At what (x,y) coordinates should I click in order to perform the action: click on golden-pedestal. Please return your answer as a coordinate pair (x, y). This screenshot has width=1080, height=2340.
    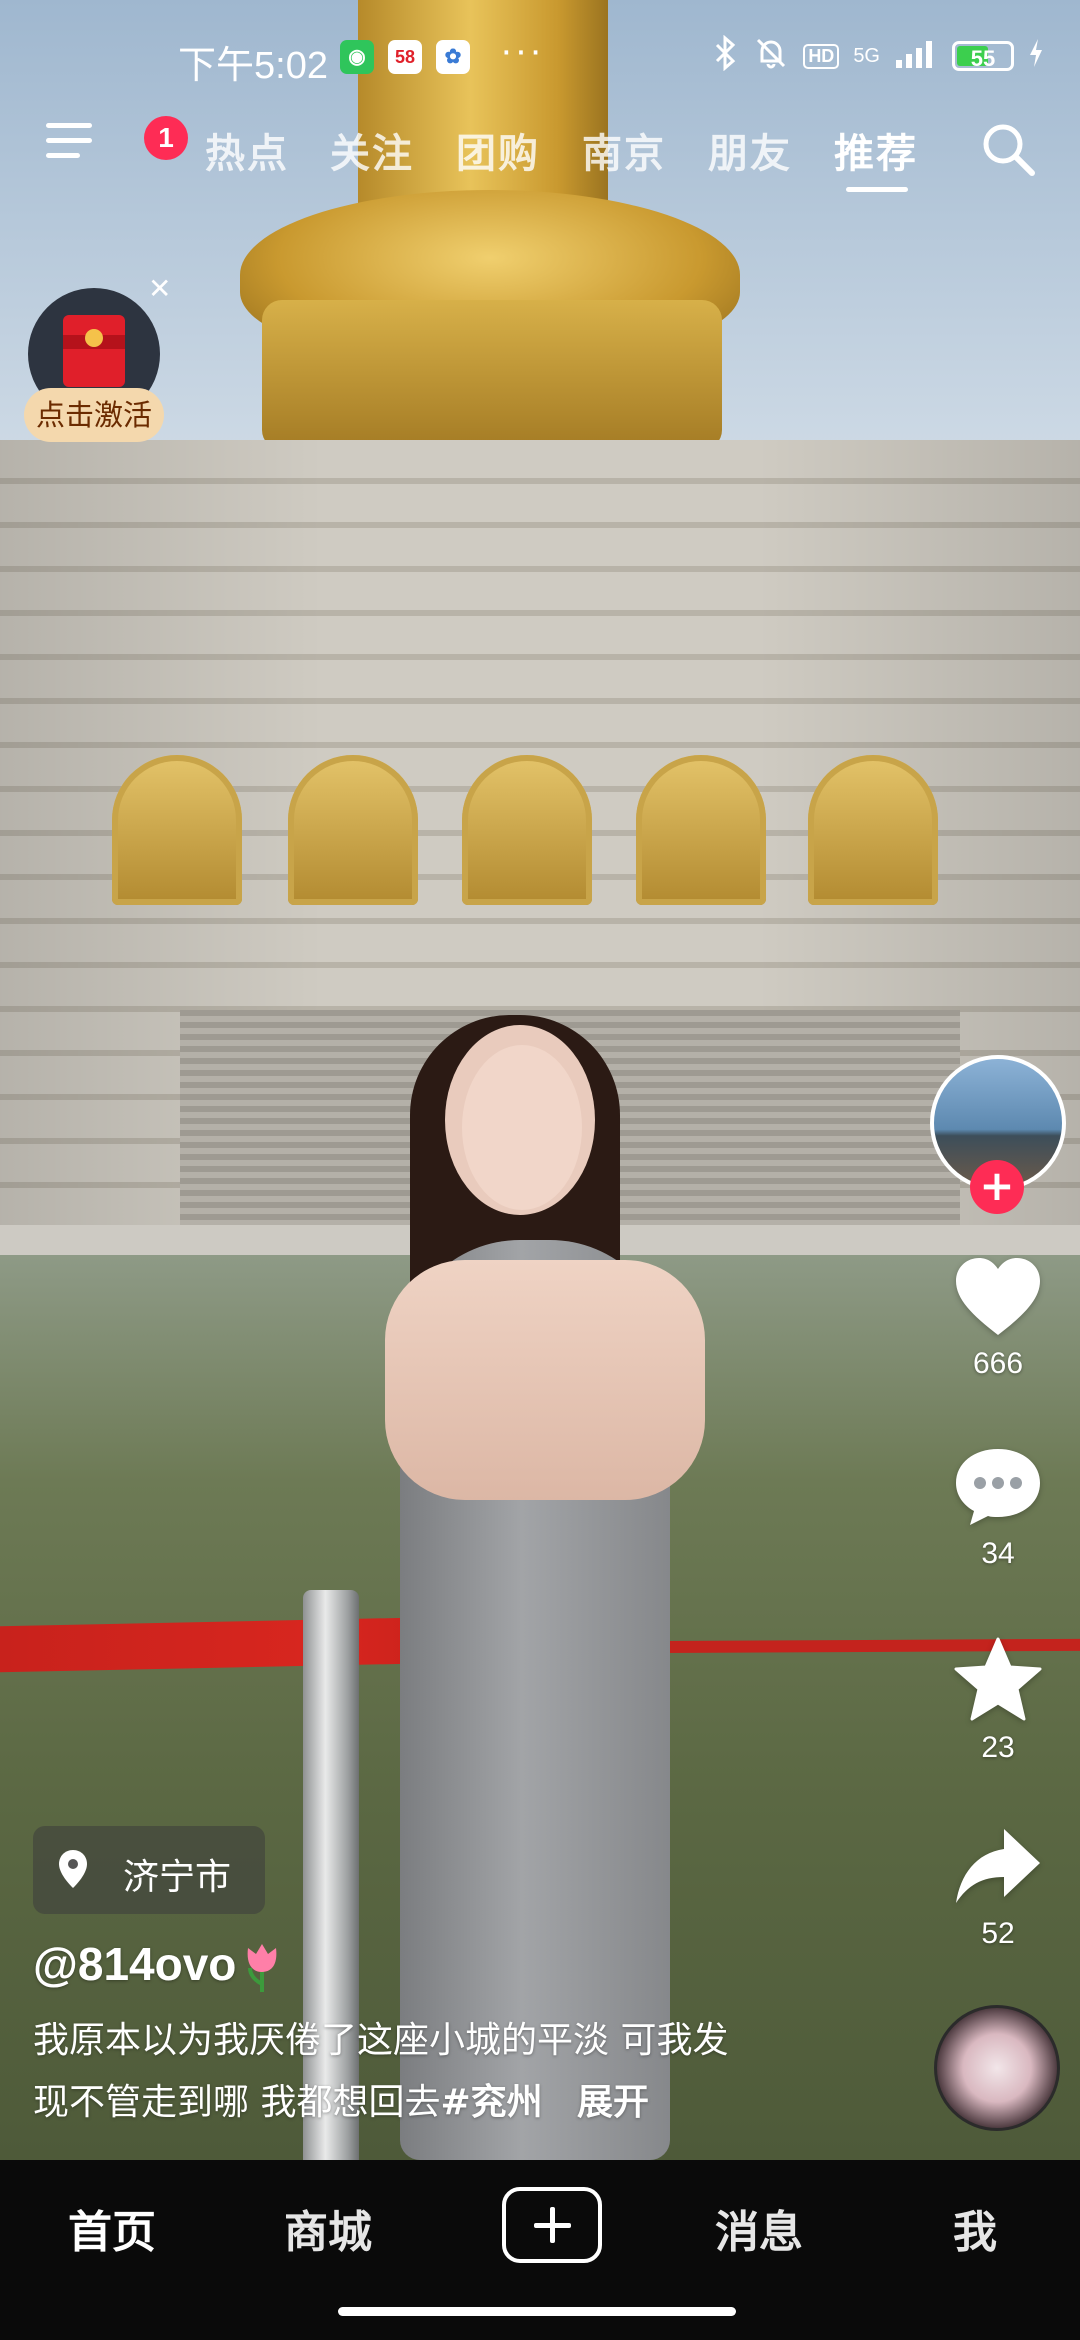
    Looking at the image, I should click on (492, 375).